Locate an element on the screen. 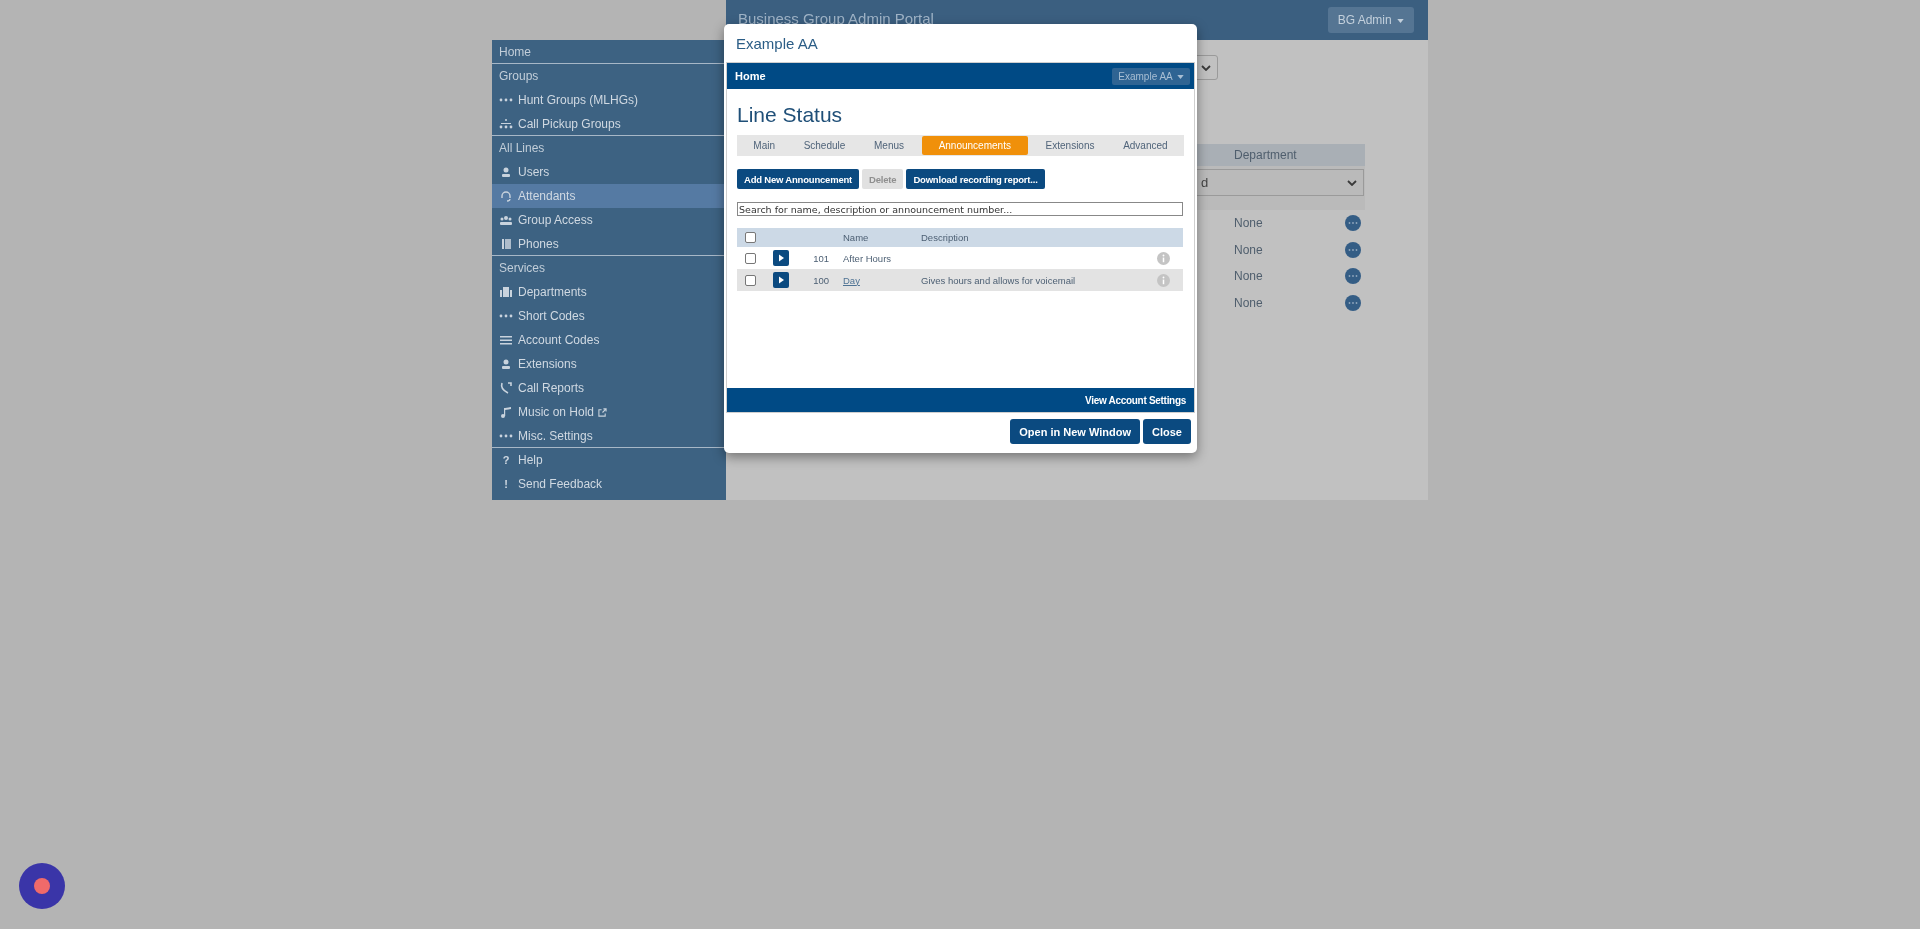  tab: Announcements is located at coordinates (974, 145).